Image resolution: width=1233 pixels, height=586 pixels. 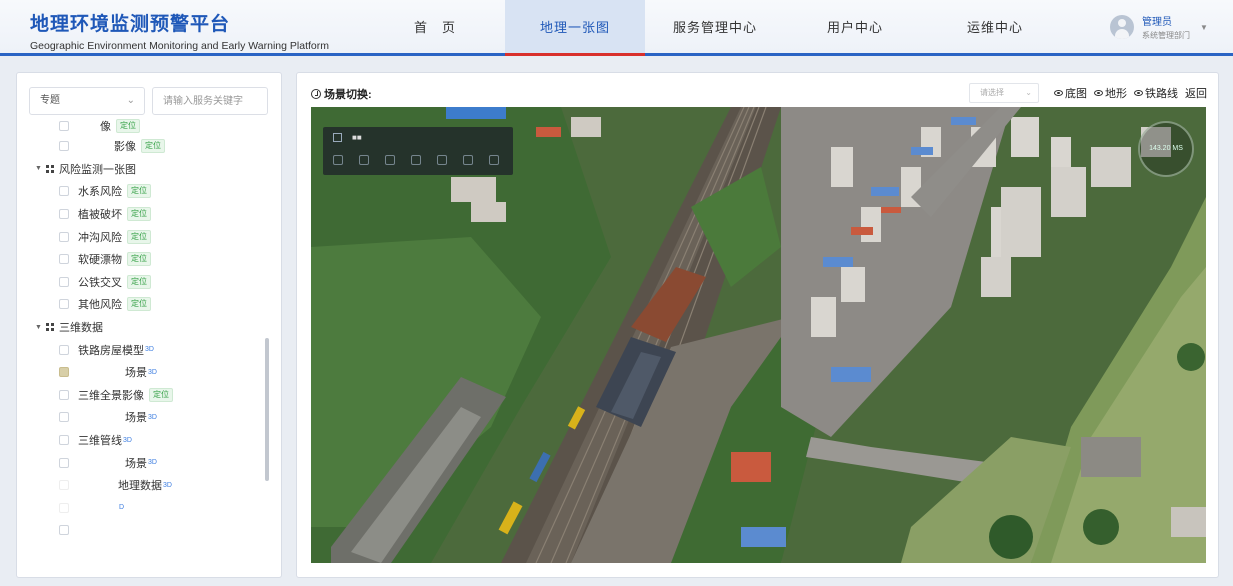 What do you see at coordinates (992, 92) in the screenshot?
I see `scene-select-placeholder: 请选择` at bounding box center [992, 92].